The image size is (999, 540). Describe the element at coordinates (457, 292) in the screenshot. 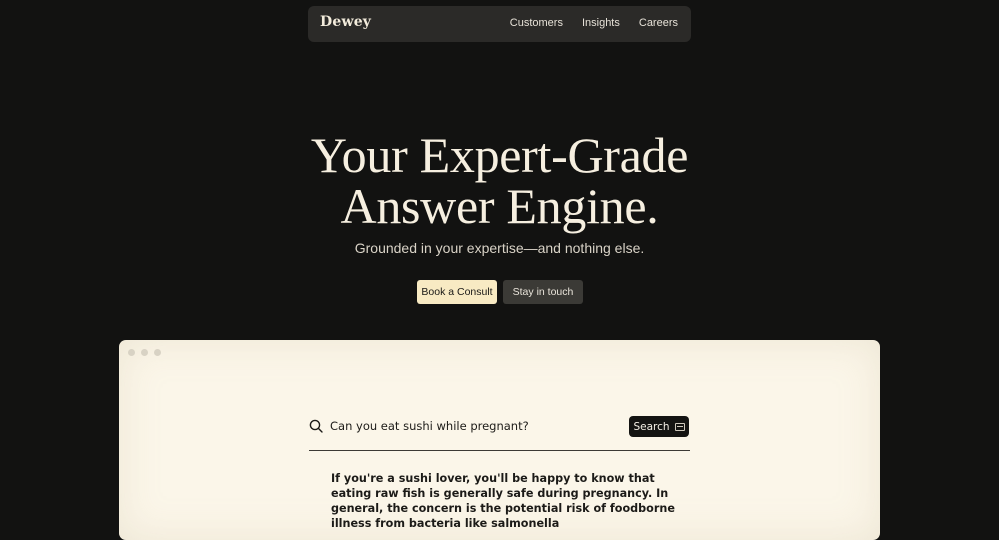

I see `book-consult-button: Book a Consult` at that location.